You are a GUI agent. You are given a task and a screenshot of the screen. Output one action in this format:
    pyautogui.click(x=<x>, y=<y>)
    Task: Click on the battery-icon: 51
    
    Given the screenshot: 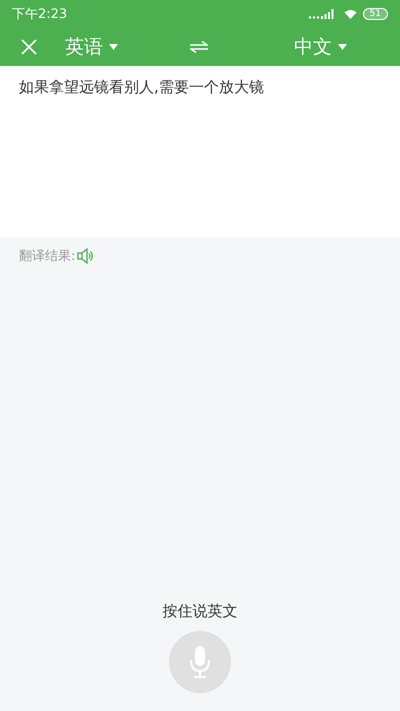 What is the action you would take?
    pyautogui.click(x=375, y=14)
    